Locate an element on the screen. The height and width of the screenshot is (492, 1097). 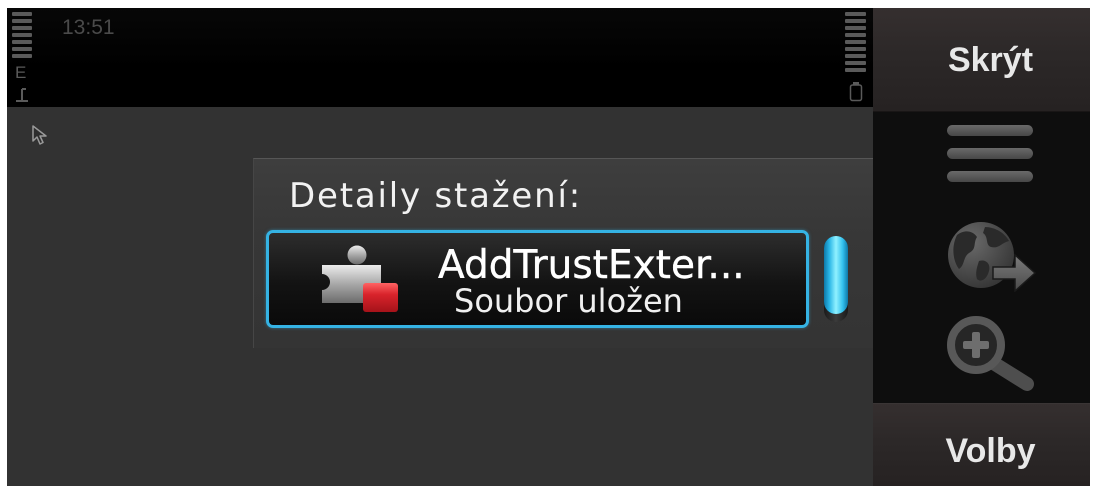
zoom-in-icon is located at coordinates (990, 353).